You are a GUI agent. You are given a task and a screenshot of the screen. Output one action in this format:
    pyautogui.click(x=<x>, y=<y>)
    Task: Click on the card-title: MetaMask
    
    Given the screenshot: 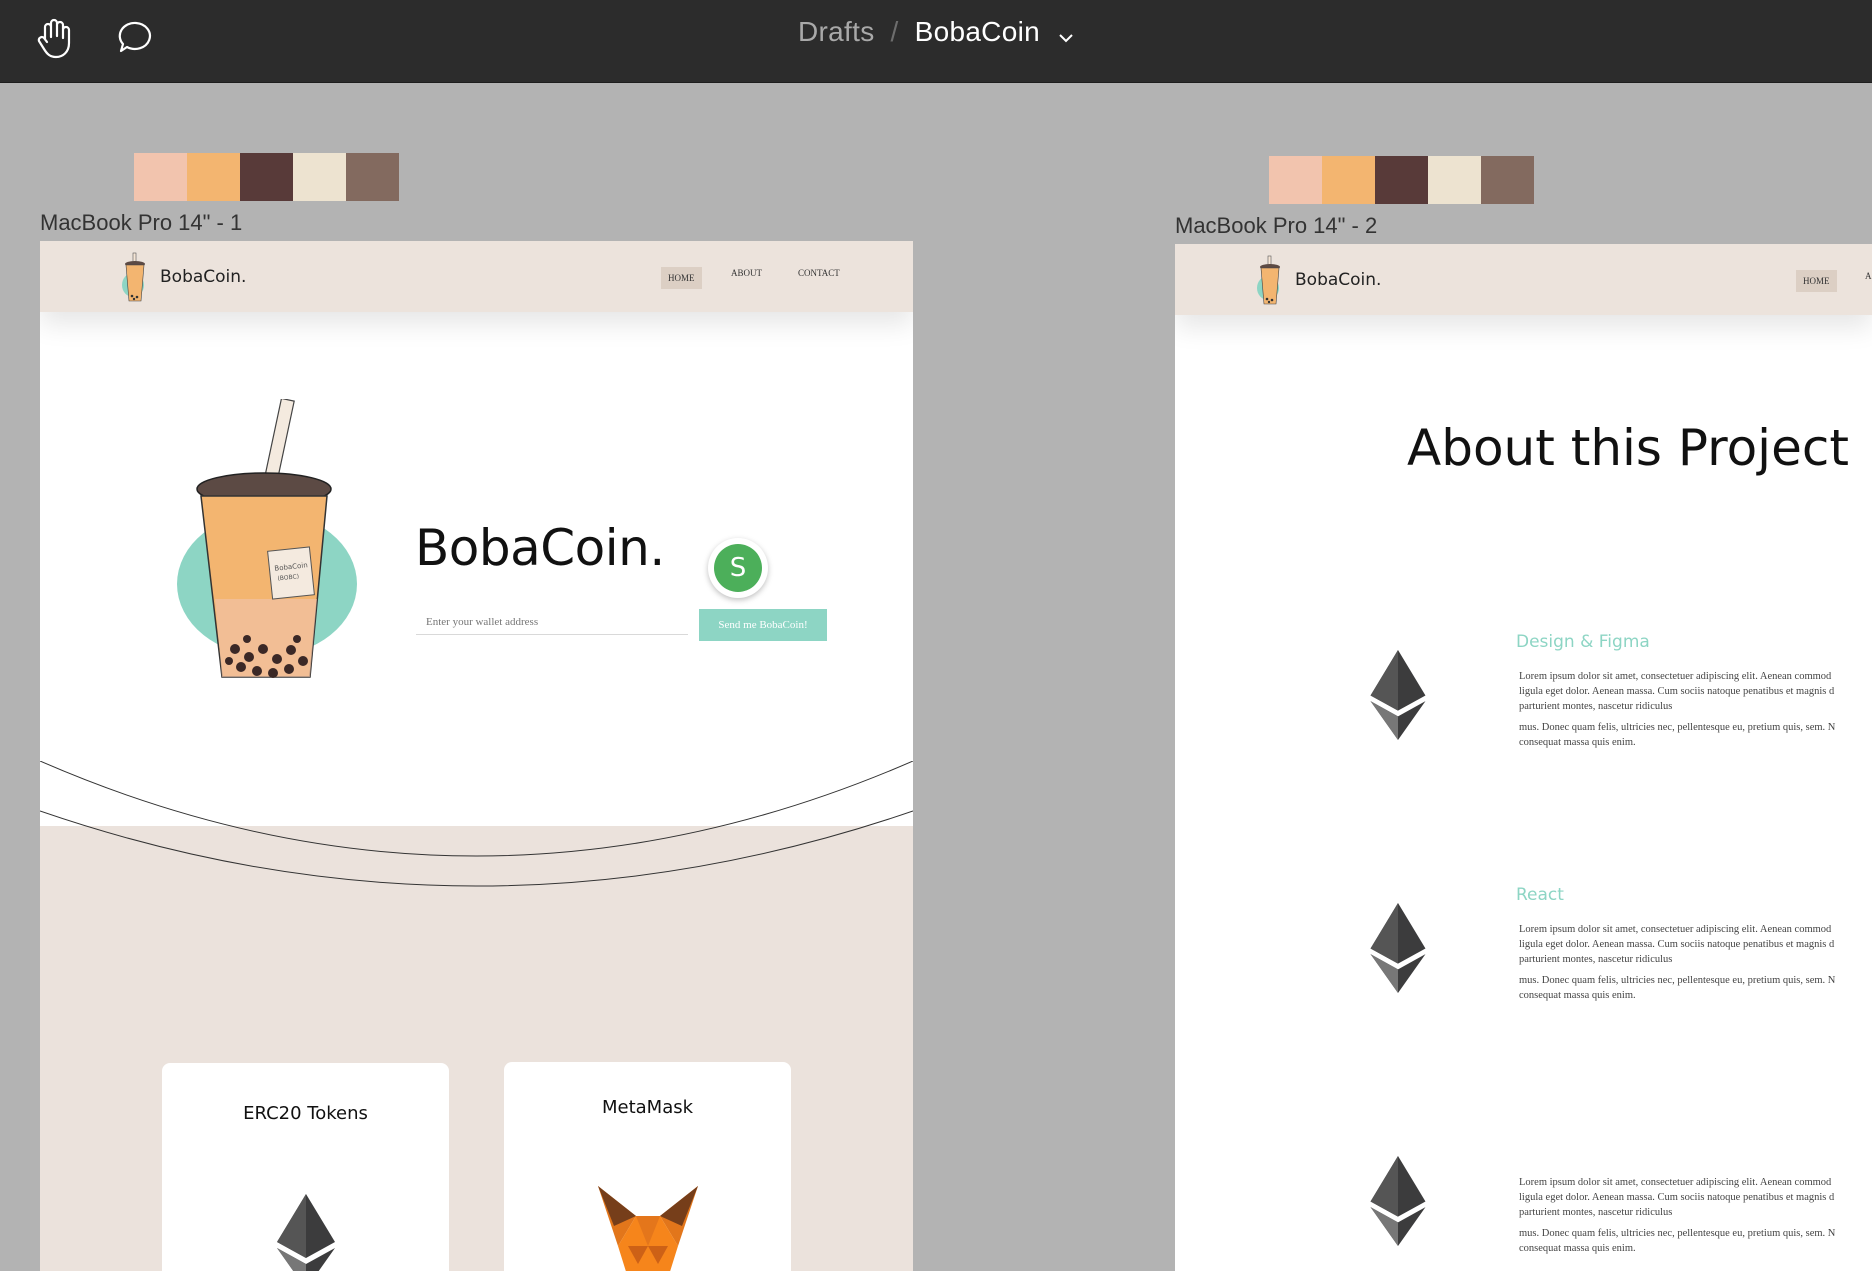 What is the action you would take?
    pyautogui.click(x=647, y=1107)
    